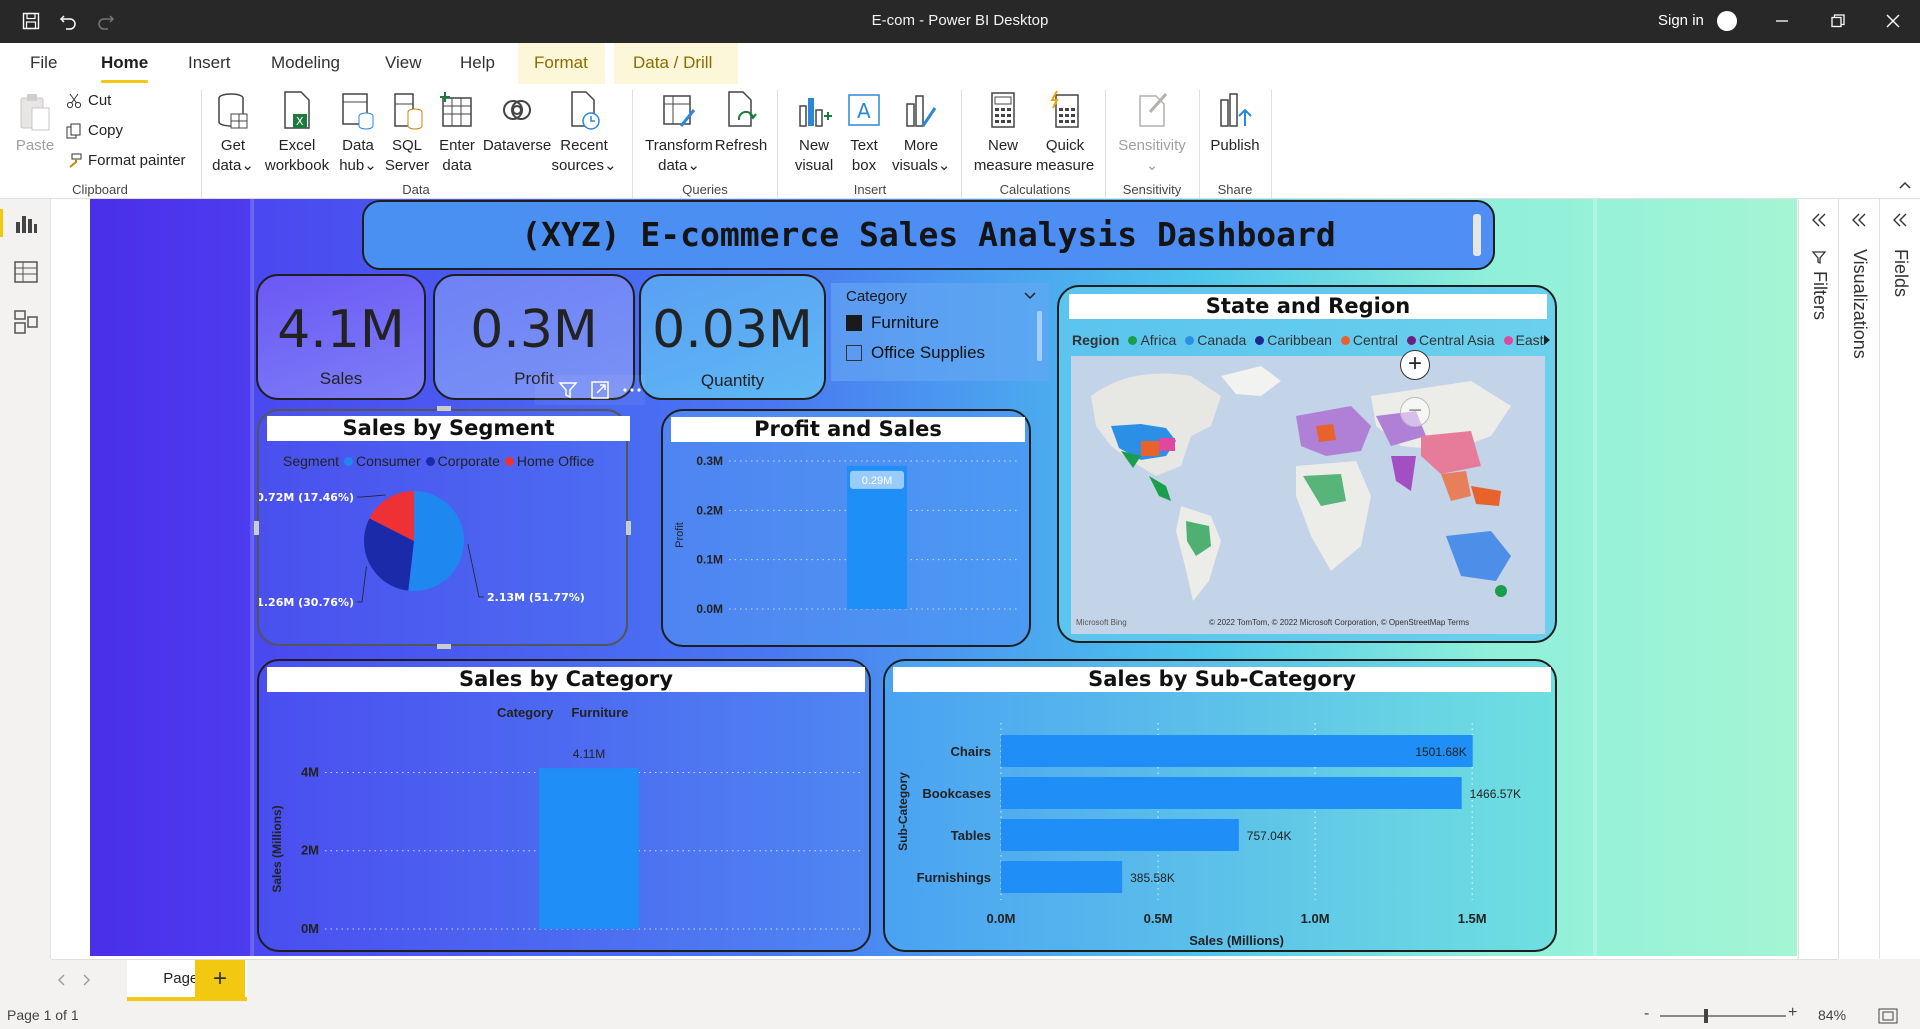  I want to click on legend-consumer: Consumer, so click(382, 461).